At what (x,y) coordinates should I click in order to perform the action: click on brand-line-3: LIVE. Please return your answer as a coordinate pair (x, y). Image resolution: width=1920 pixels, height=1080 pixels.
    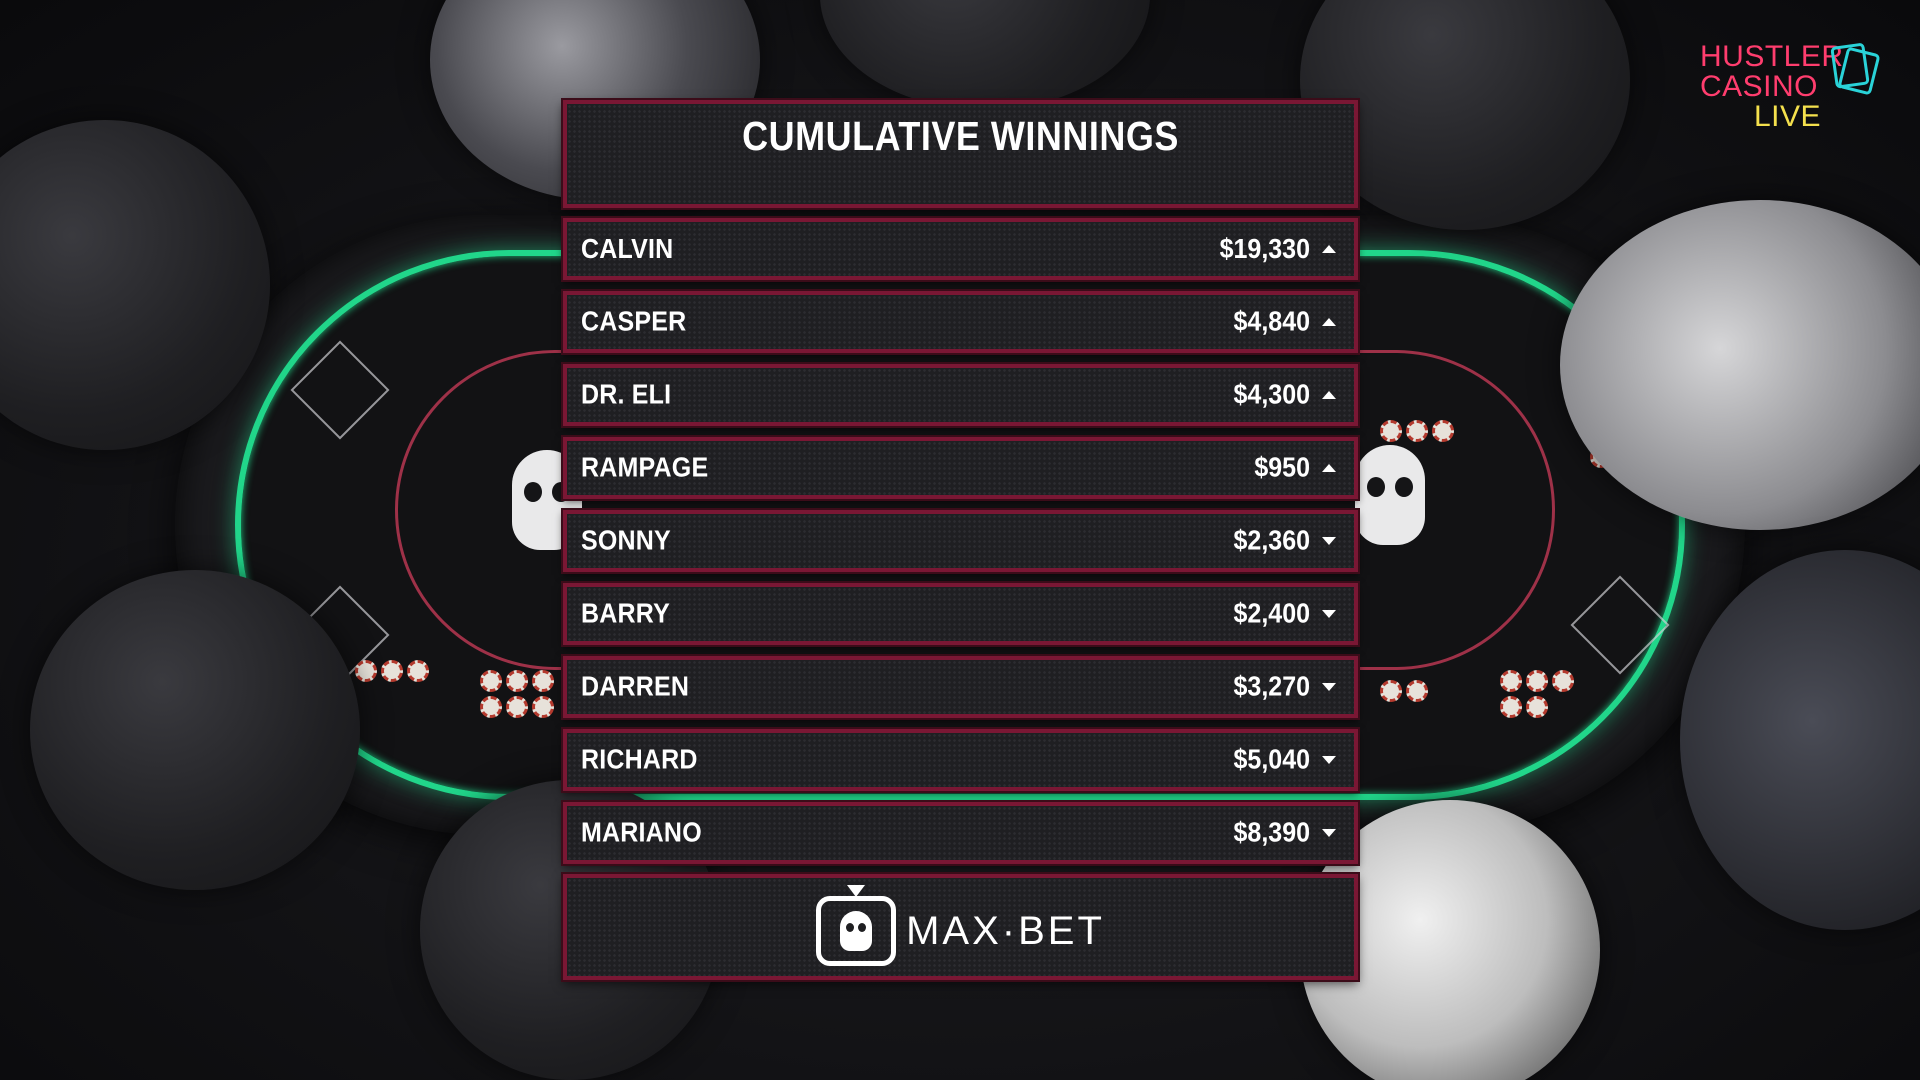
    Looking at the image, I should click on (1788, 116).